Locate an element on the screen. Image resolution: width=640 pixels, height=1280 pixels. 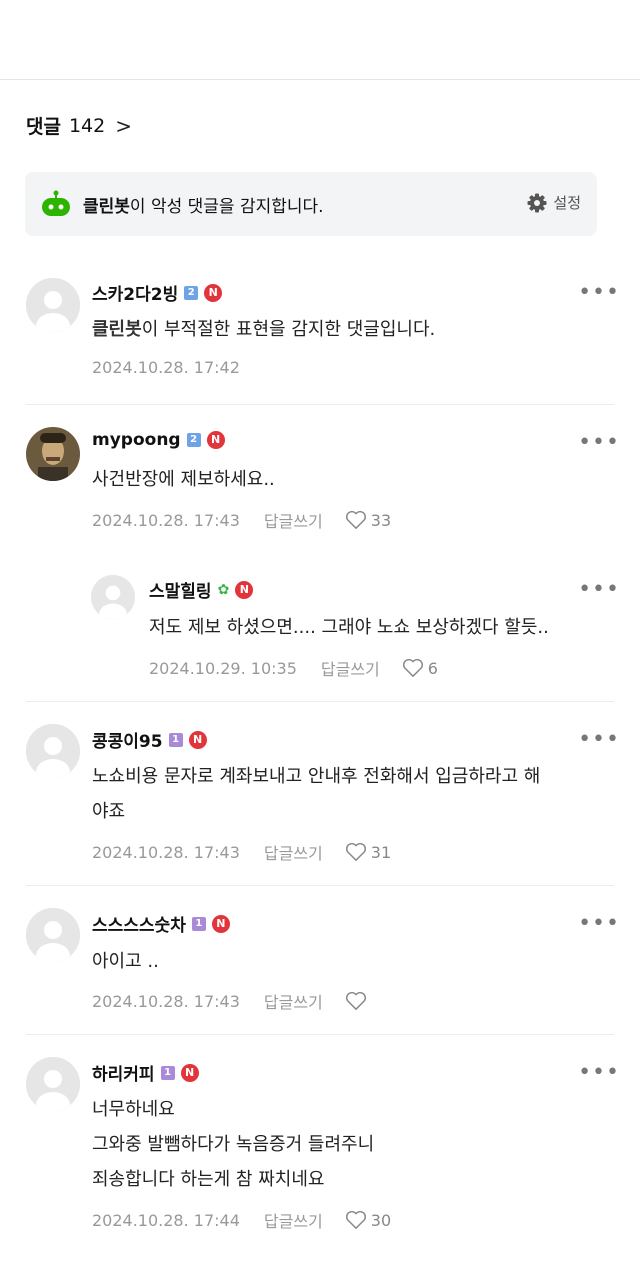
cleanbot-icon is located at coordinates (56, 203).